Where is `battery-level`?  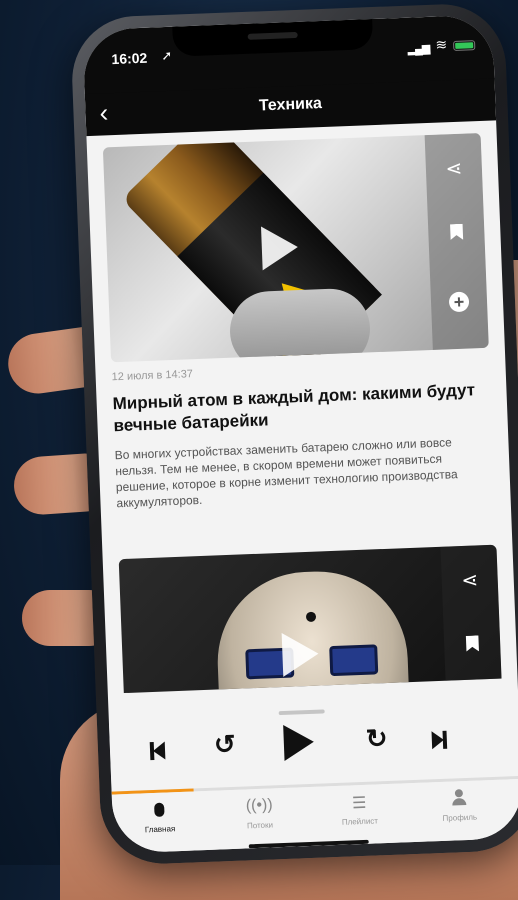
battery-level is located at coordinates (464, 45).